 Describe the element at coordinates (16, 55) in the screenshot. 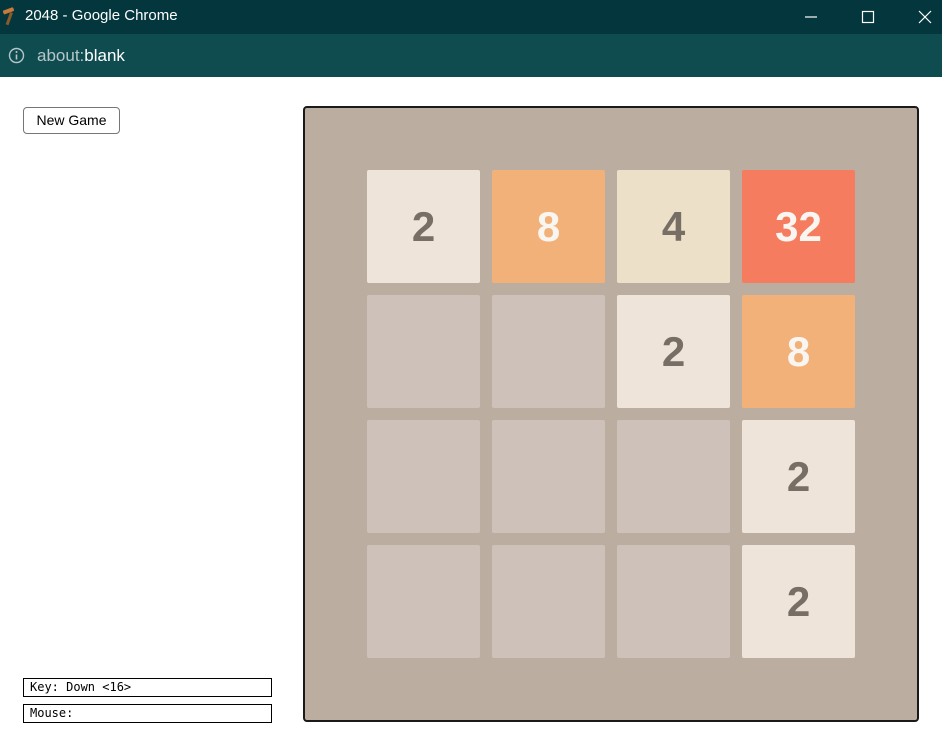

I see `info-icon` at that location.